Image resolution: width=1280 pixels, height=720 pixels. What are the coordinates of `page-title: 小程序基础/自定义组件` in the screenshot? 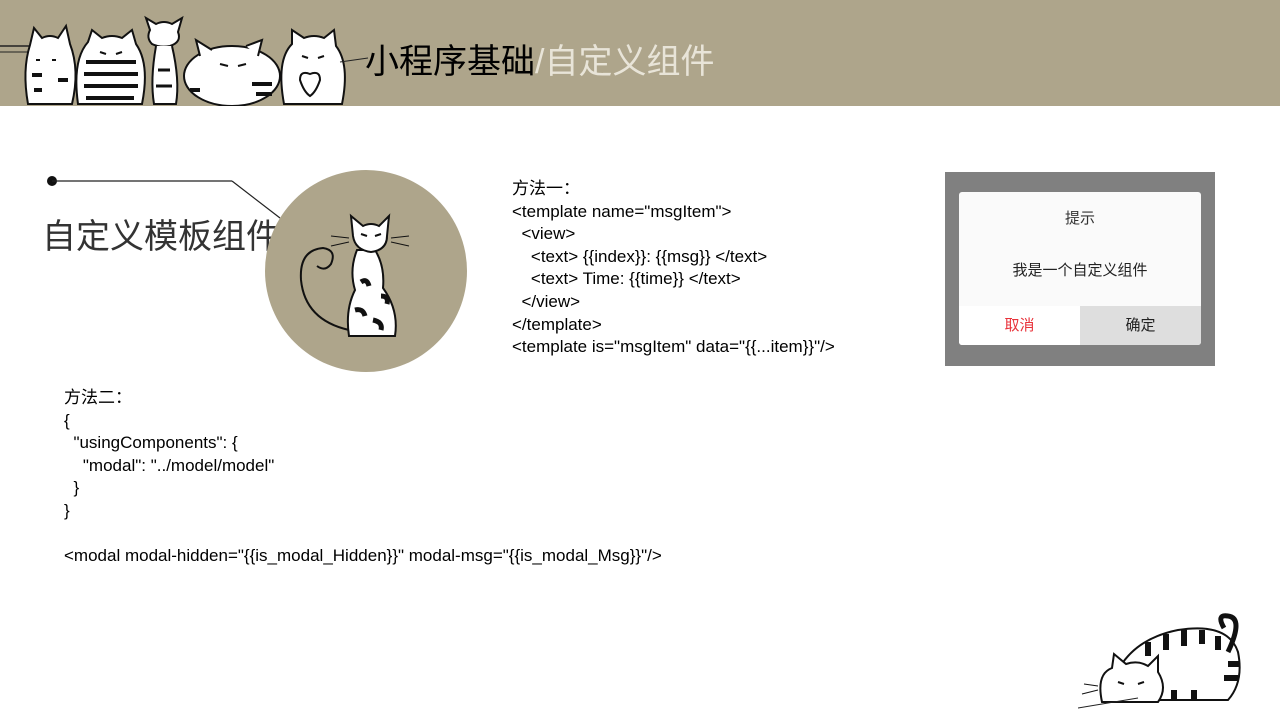 It's located at (539, 62).